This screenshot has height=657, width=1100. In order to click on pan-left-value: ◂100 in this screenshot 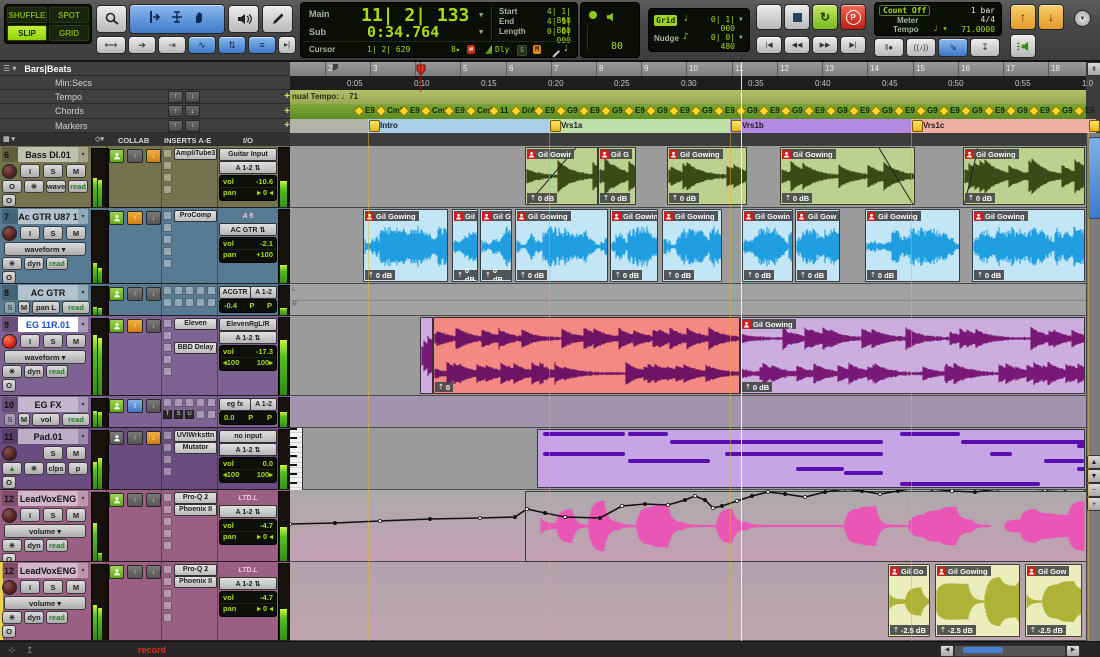, I will do `click(231, 474)`.